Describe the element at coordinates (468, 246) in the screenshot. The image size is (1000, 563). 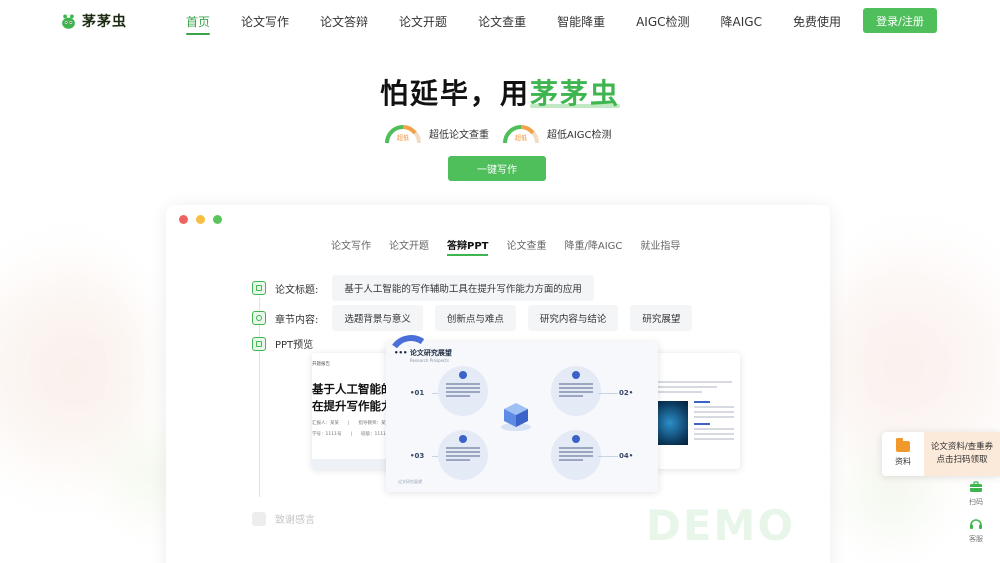
I see `tab-defense-ppt: 答辩PPT` at that location.